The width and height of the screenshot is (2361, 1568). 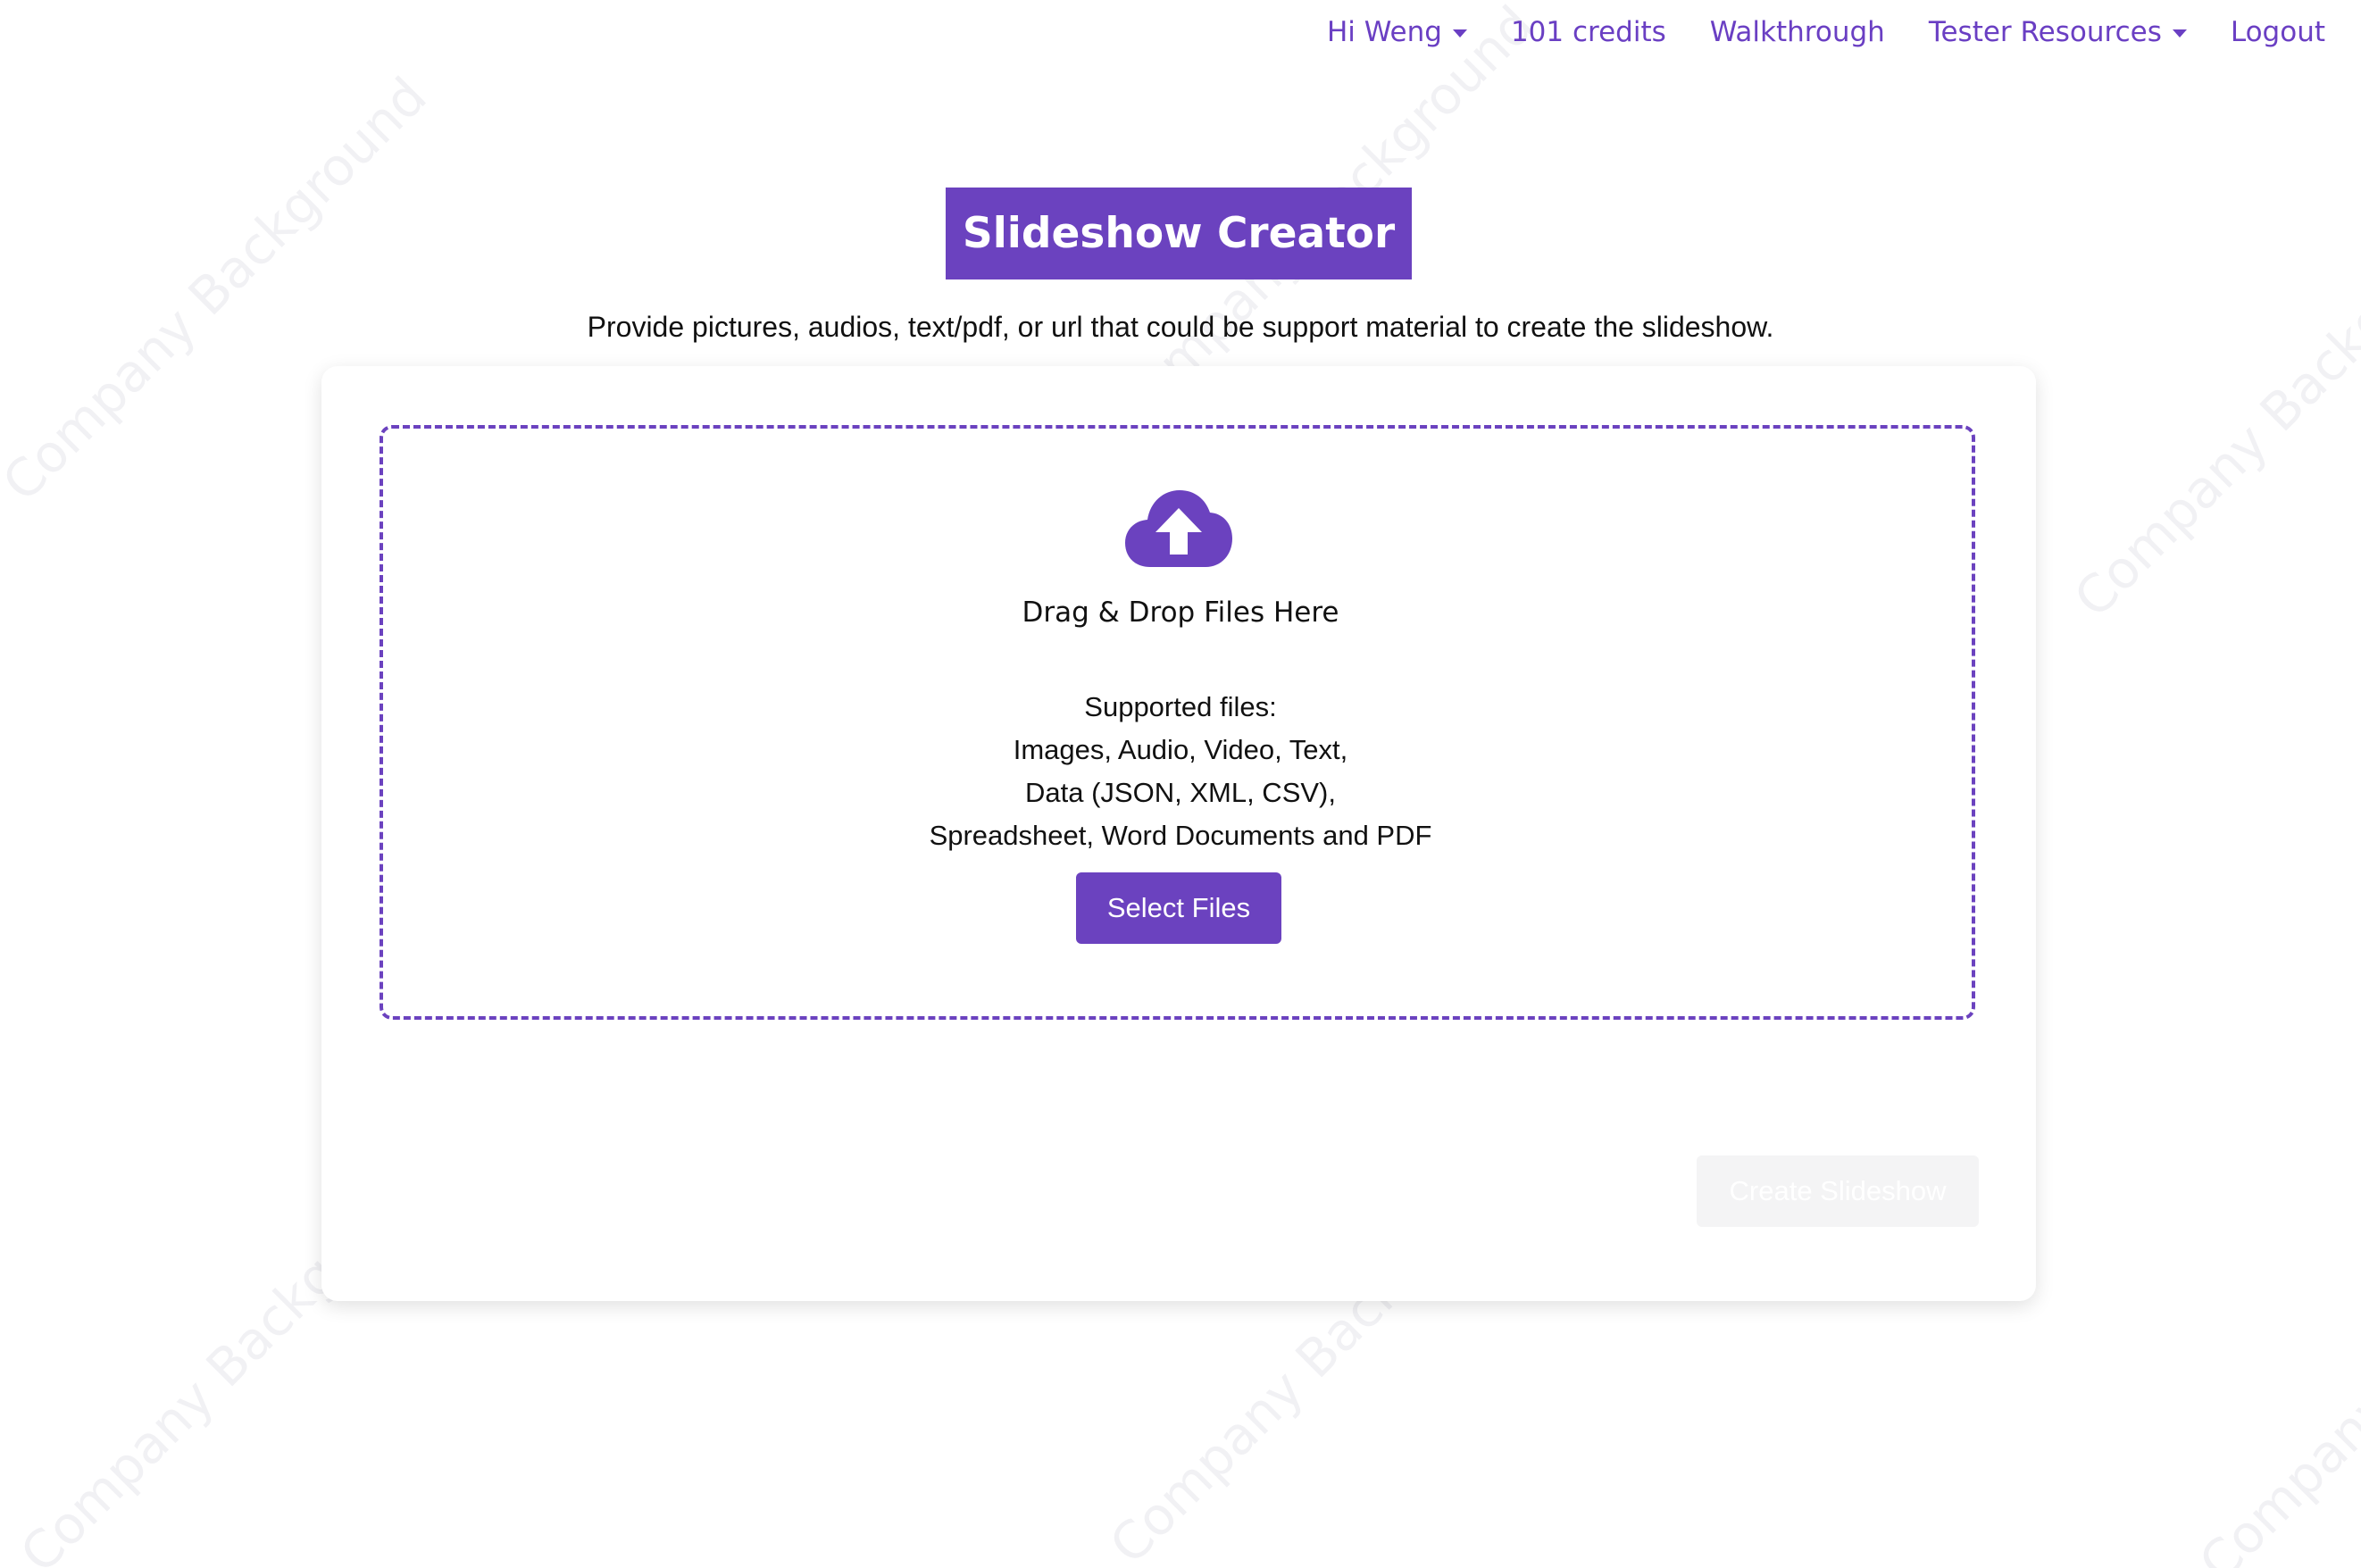 What do you see at coordinates (1180, 793) in the screenshot?
I see `supported-files-line: Data (JSON, XML, CSV),` at bounding box center [1180, 793].